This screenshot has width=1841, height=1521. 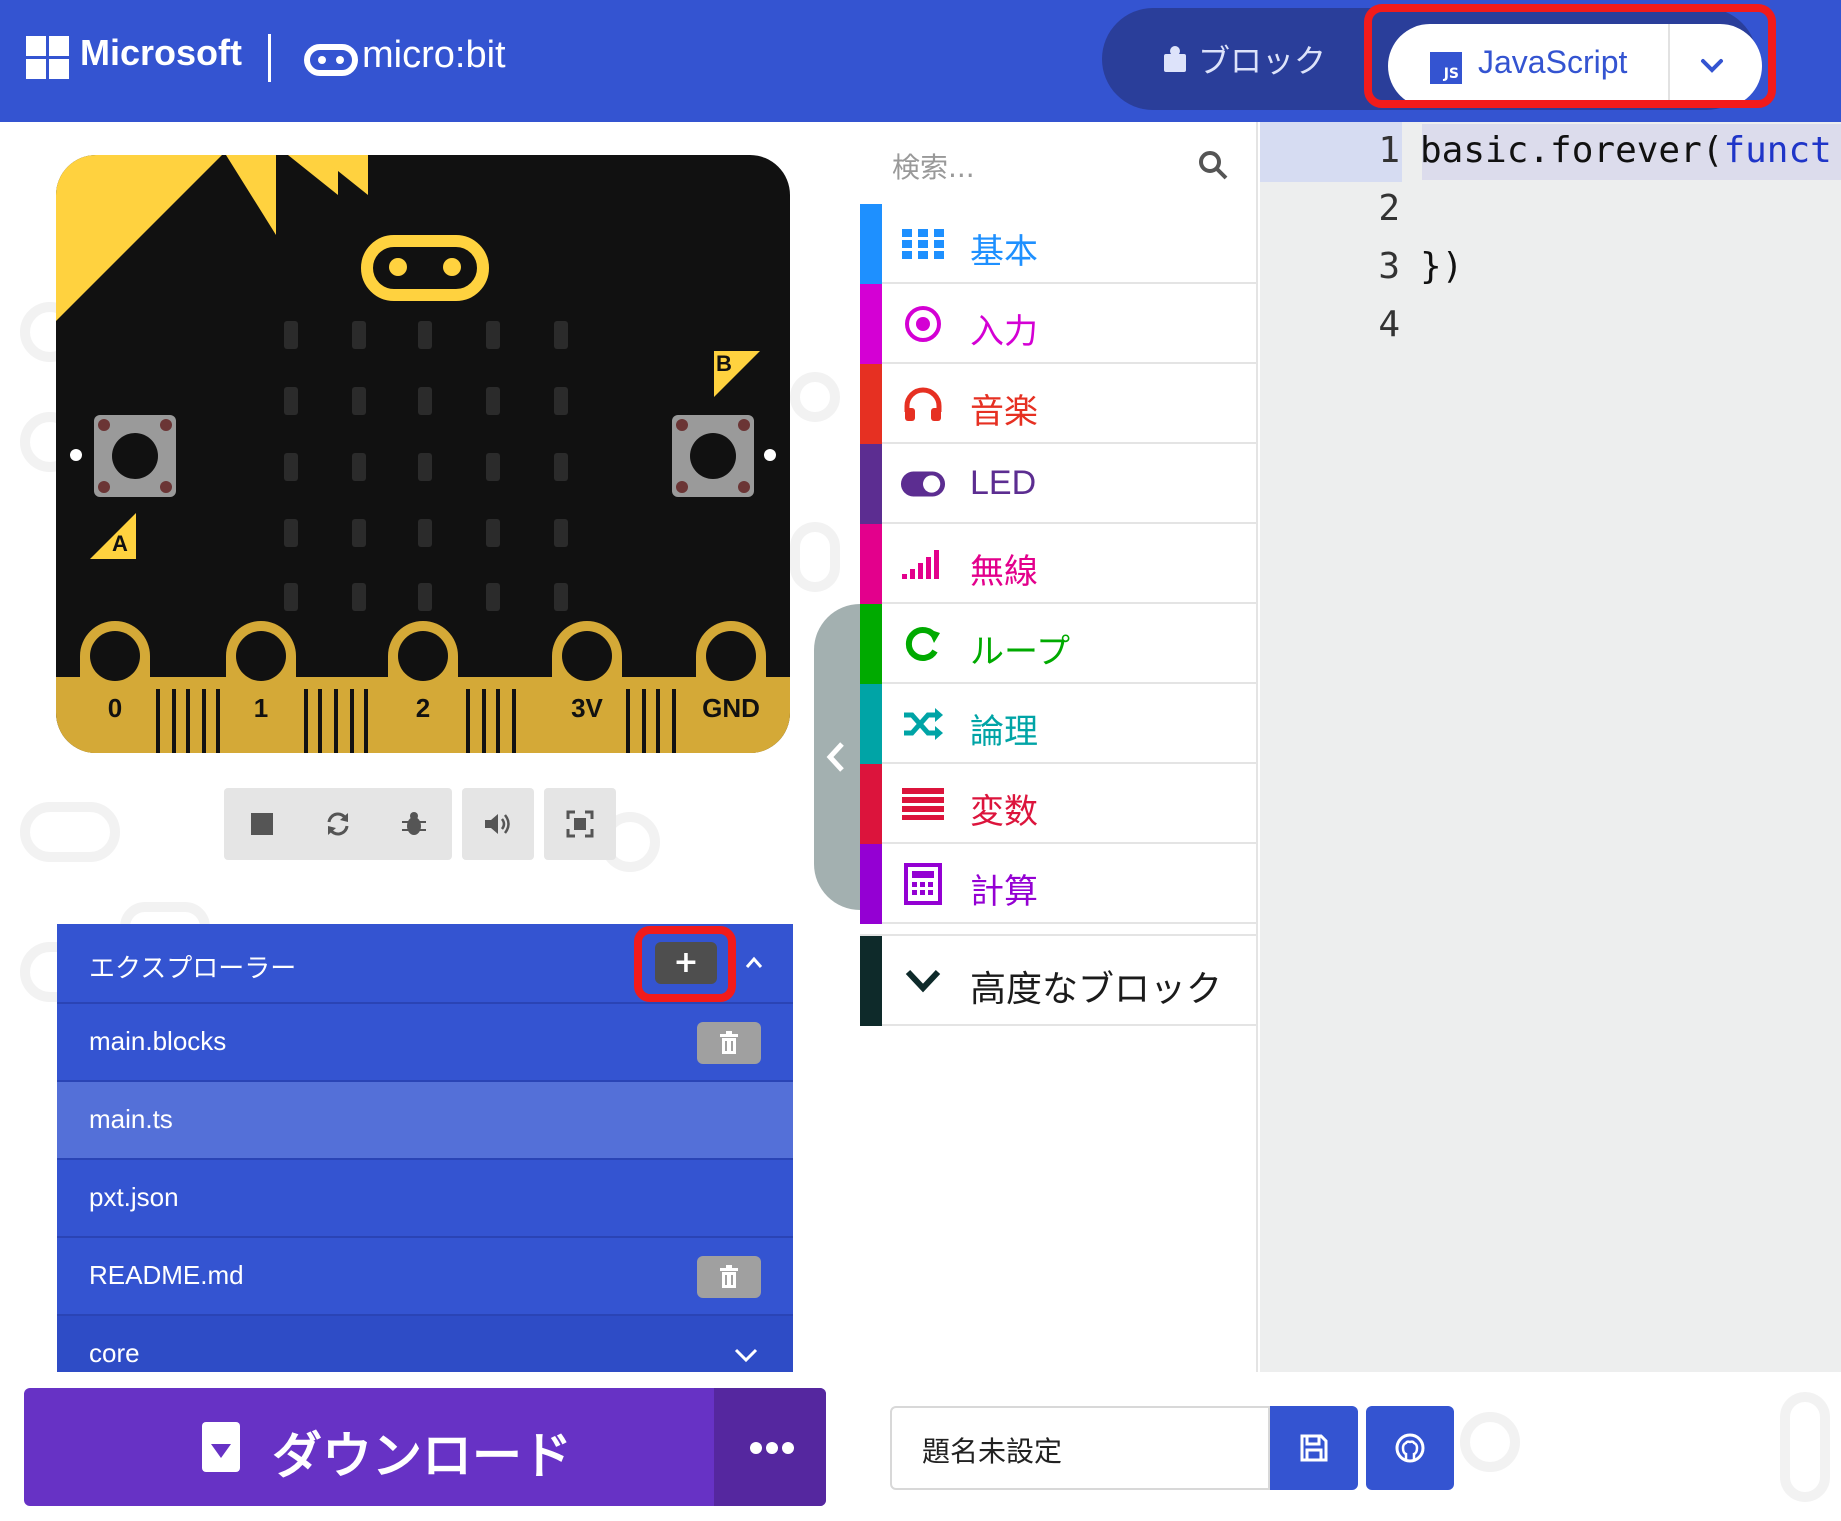 I want to click on button-b, so click(x=713, y=456).